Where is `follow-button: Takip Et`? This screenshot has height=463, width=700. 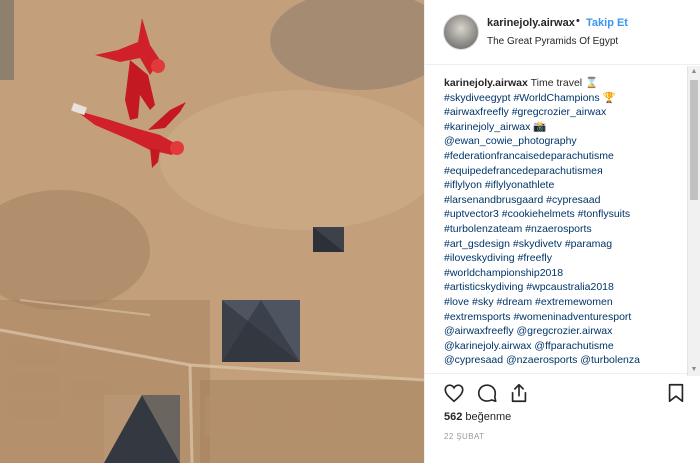
follow-button: Takip Et is located at coordinates (607, 23).